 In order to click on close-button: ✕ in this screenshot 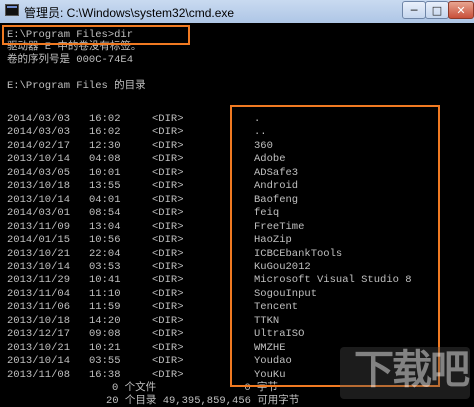, I will do `click(461, 10)`.